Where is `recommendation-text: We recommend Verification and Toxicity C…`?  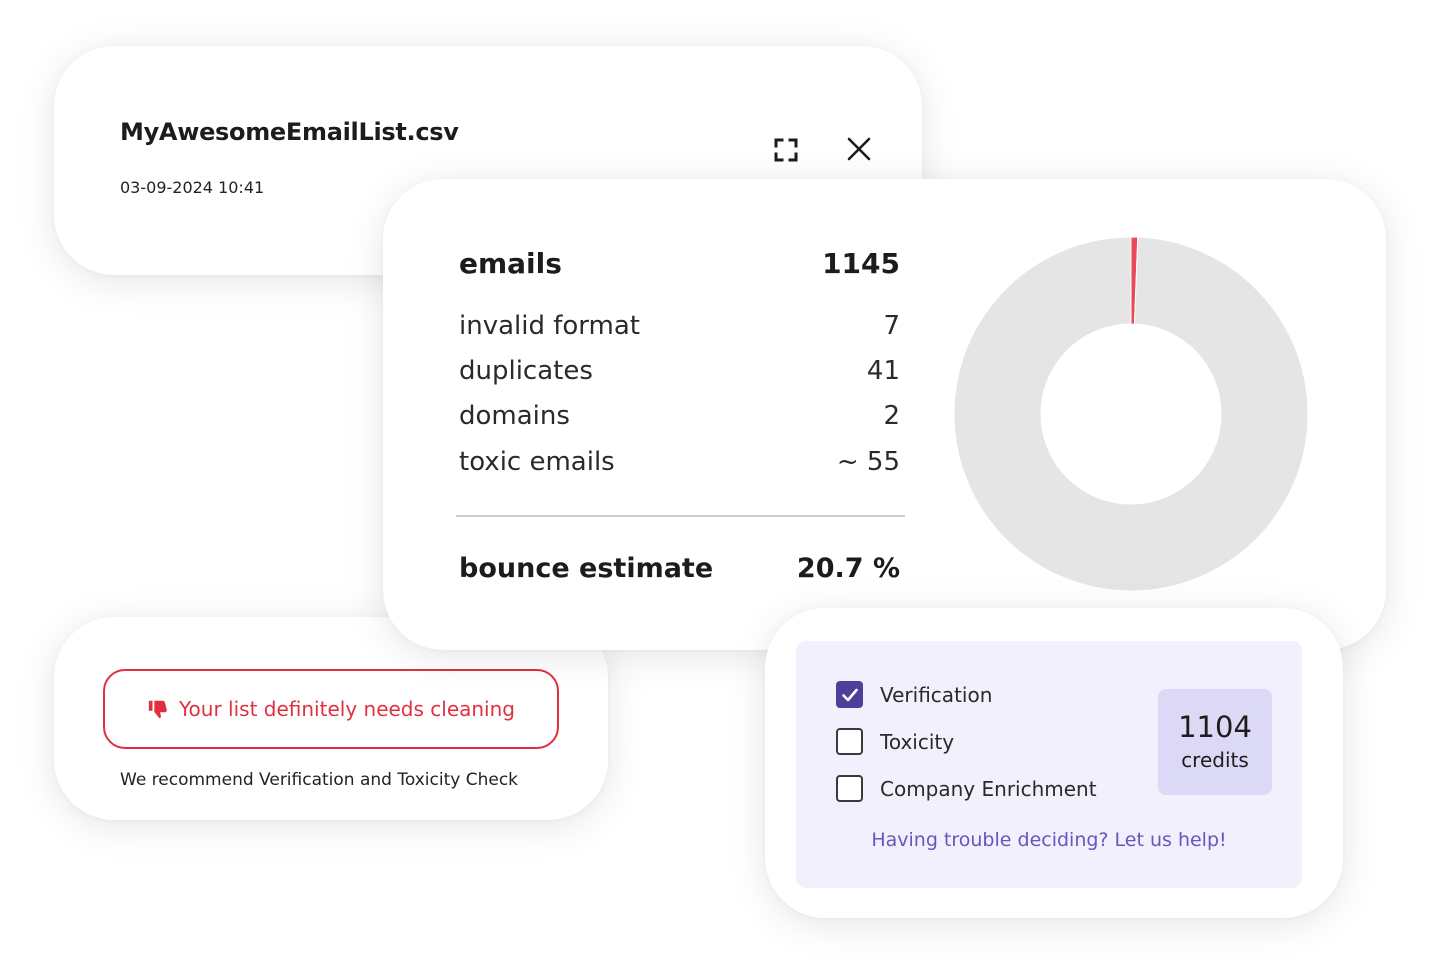 recommendation-text: We recommend Verification and Toxicity C… is located at coordinates (319, 780).